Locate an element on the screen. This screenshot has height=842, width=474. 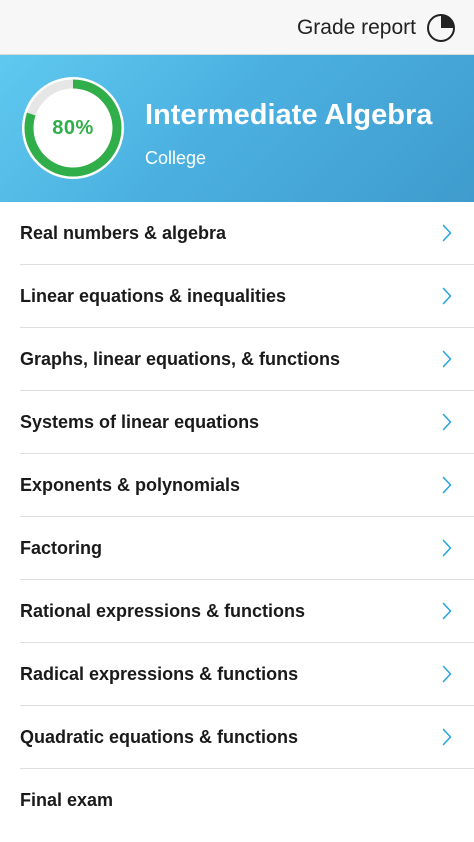
chapter-row: Graphs, linear equations, & functions is located at coordinates (247, 359).